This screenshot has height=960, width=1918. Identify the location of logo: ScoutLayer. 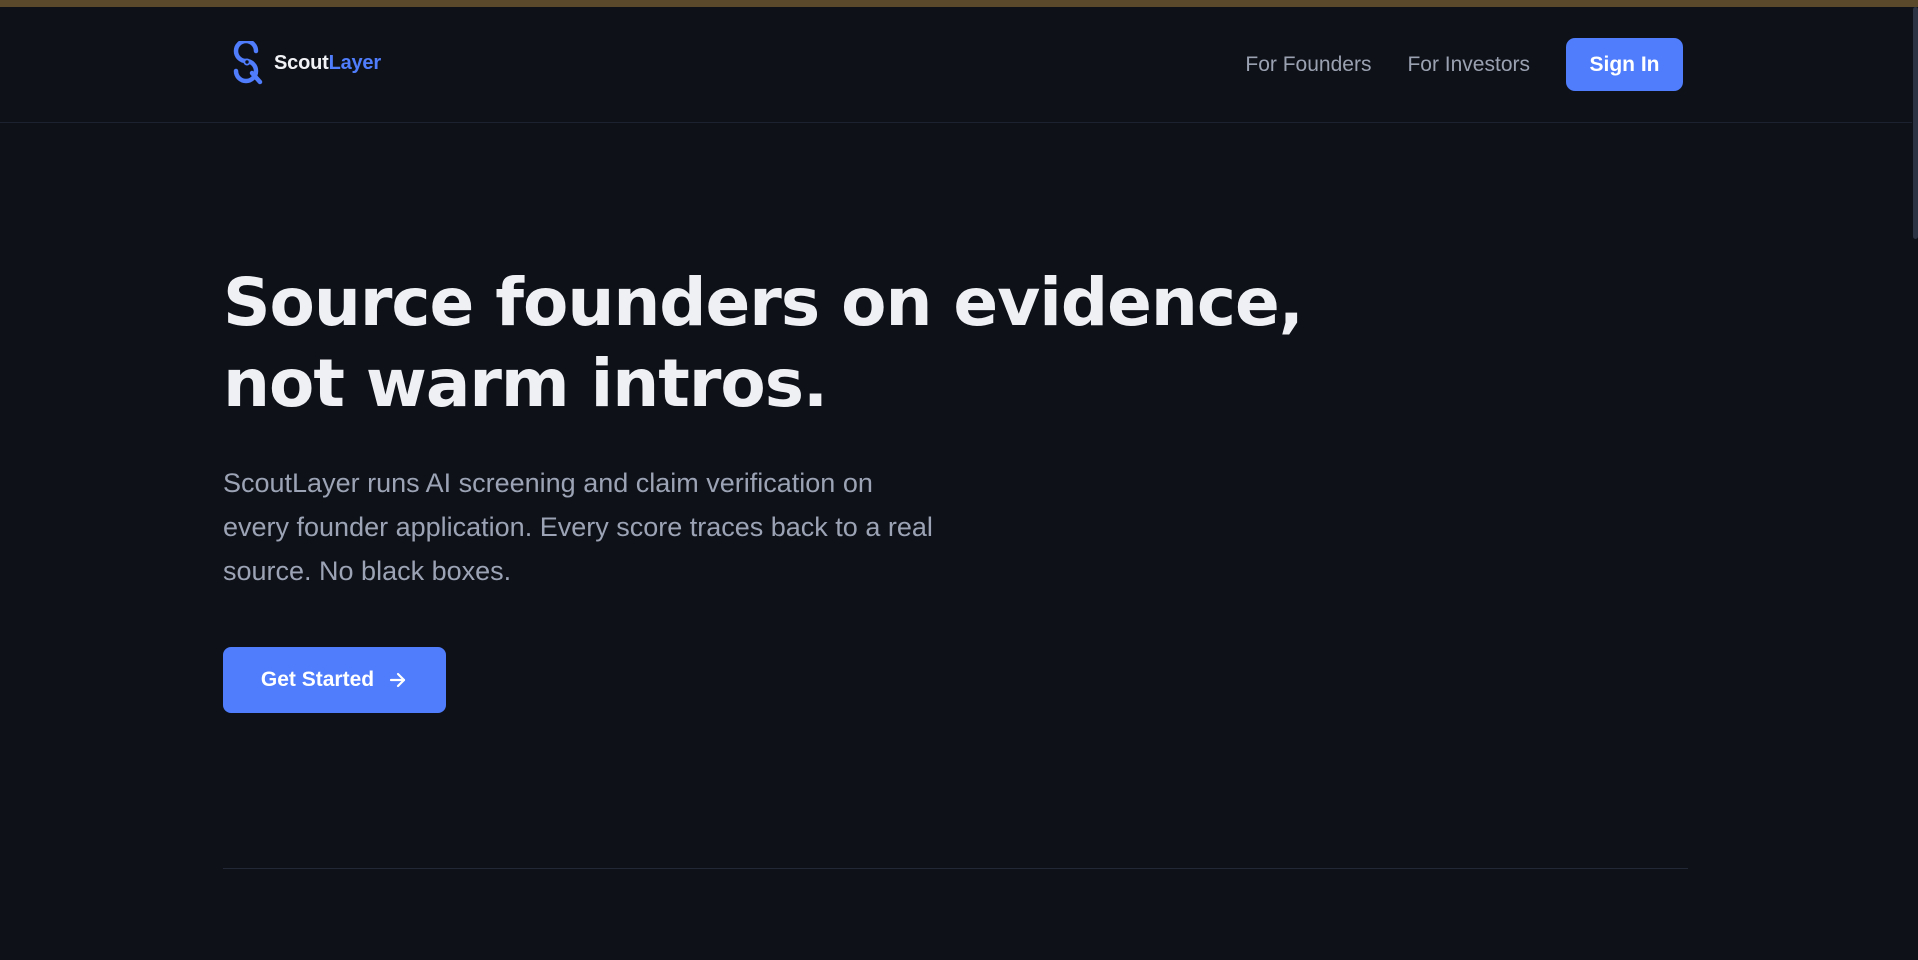
(305, 63).